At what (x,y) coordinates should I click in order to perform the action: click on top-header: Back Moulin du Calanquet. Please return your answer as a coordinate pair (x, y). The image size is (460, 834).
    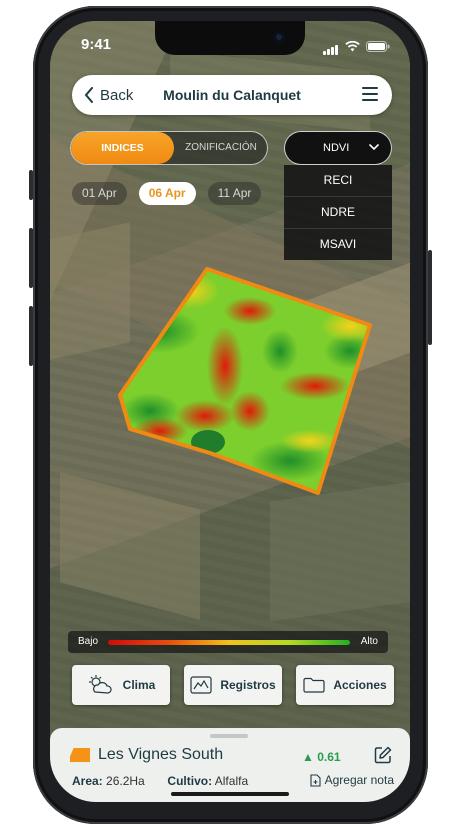
    Looking at the image, I should click on (232, 95).